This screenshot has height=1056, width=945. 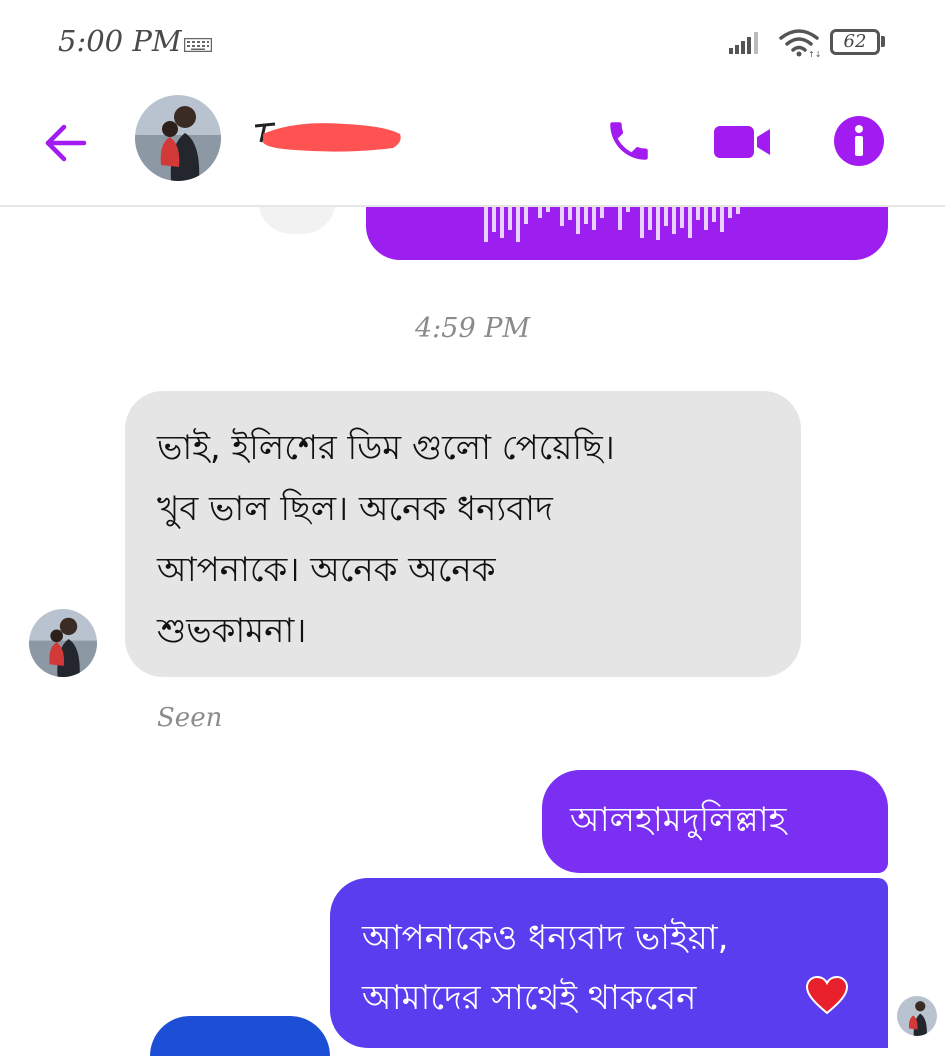 What do you see at coordinates (355, 509) in the screenshot?
I see `message-line: খুব ভাল ছিল। অনেক ধন্যবাদ` at bounding box center [355, 509].